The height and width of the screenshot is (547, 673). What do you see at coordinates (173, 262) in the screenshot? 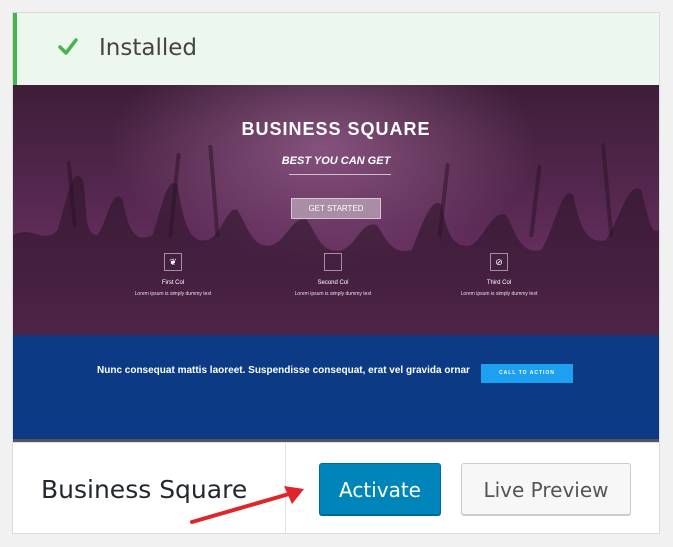
I see `leaf-icon: ❦` at bounding box center [173, 262].